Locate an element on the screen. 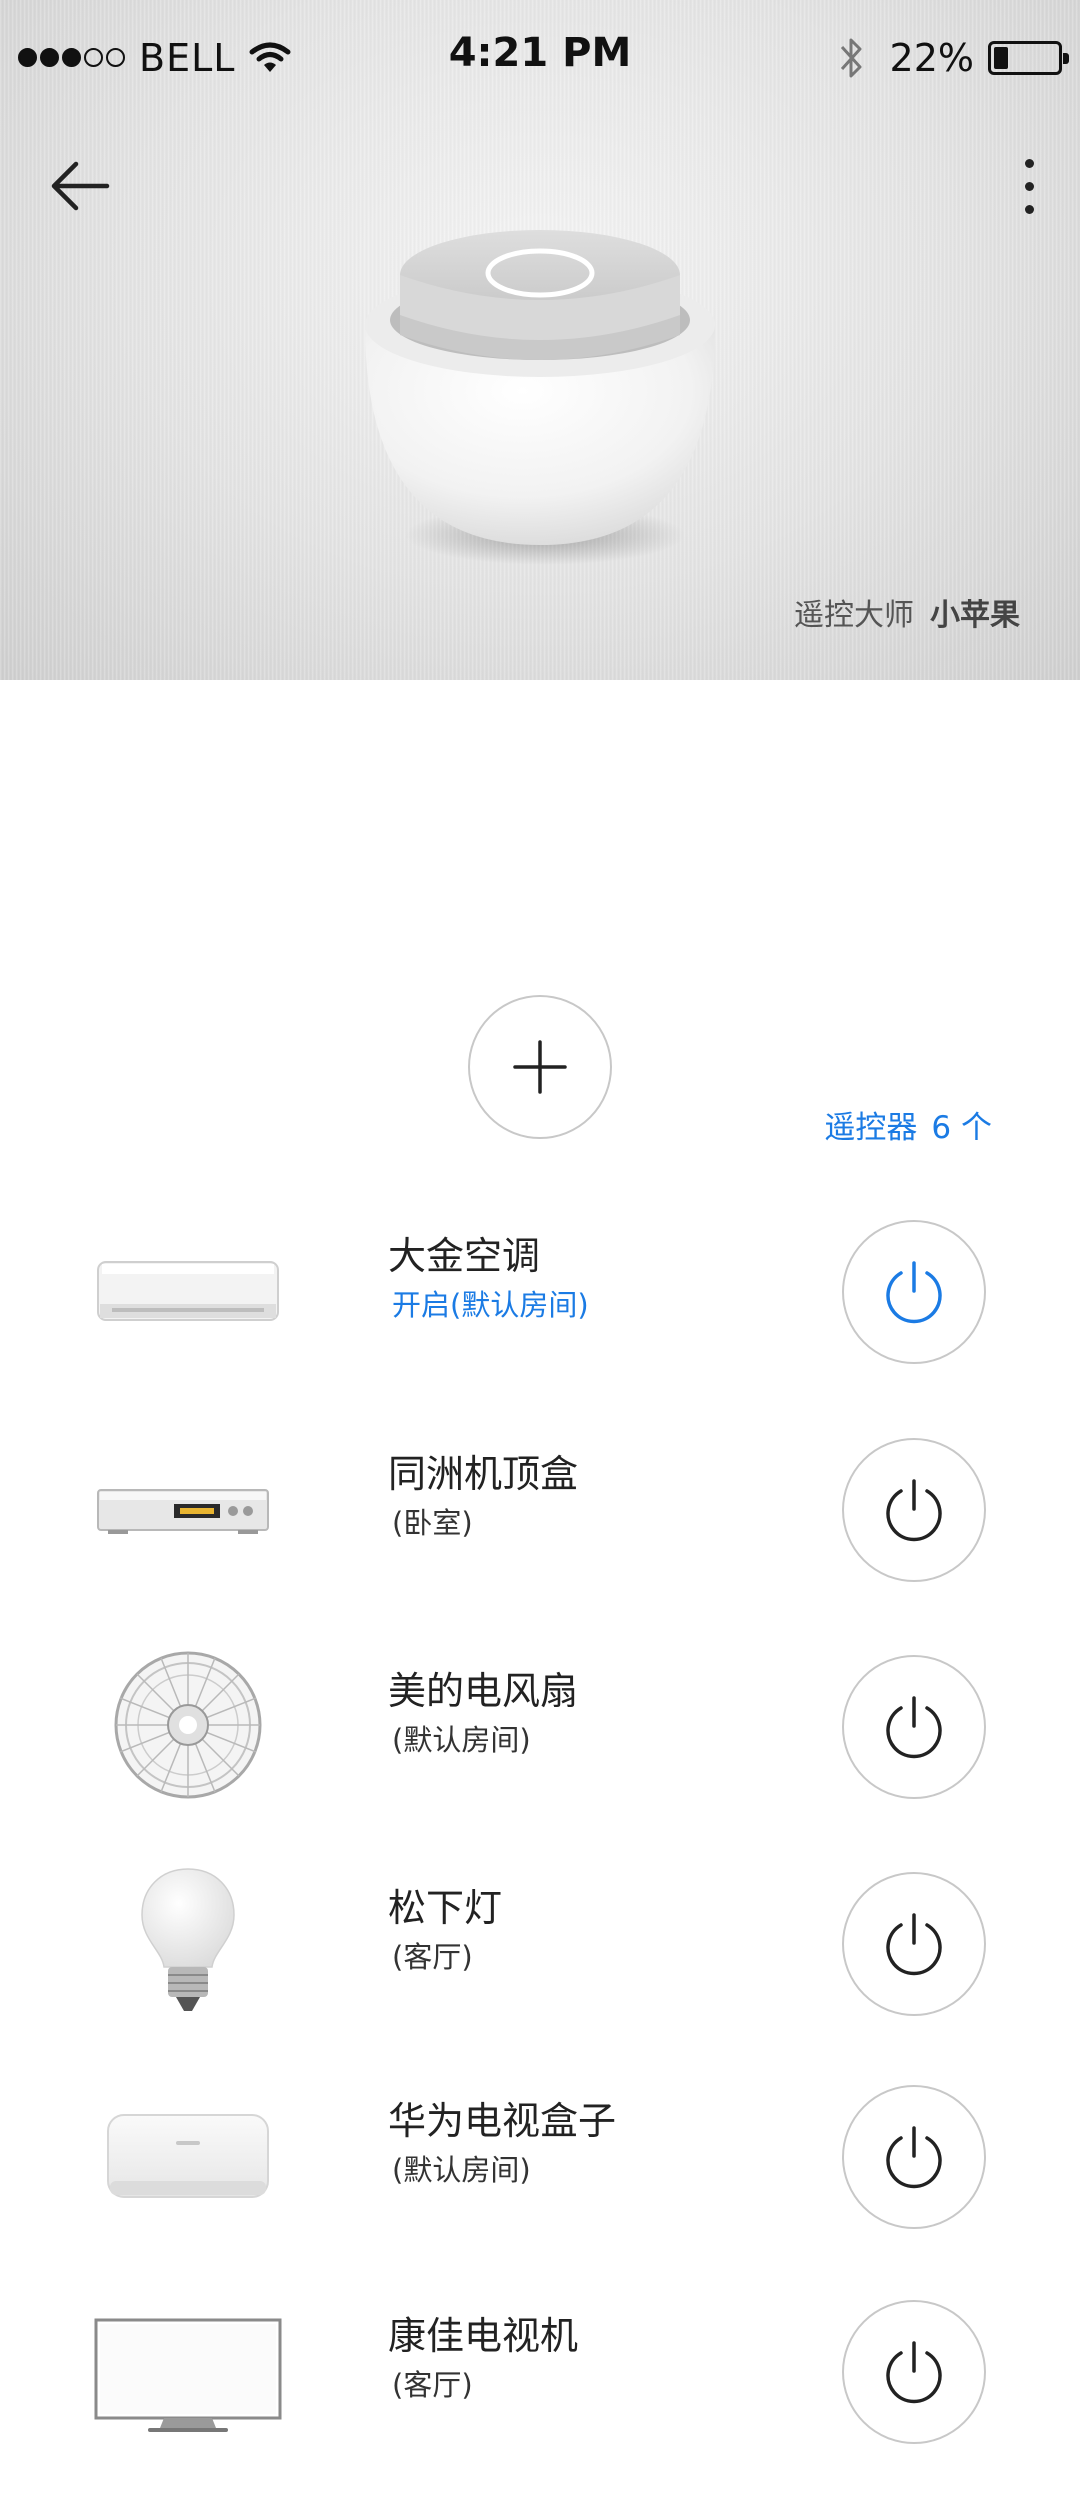  device-row: 美的电风扇 (默认房间) is located at coordinates (540, 1725).